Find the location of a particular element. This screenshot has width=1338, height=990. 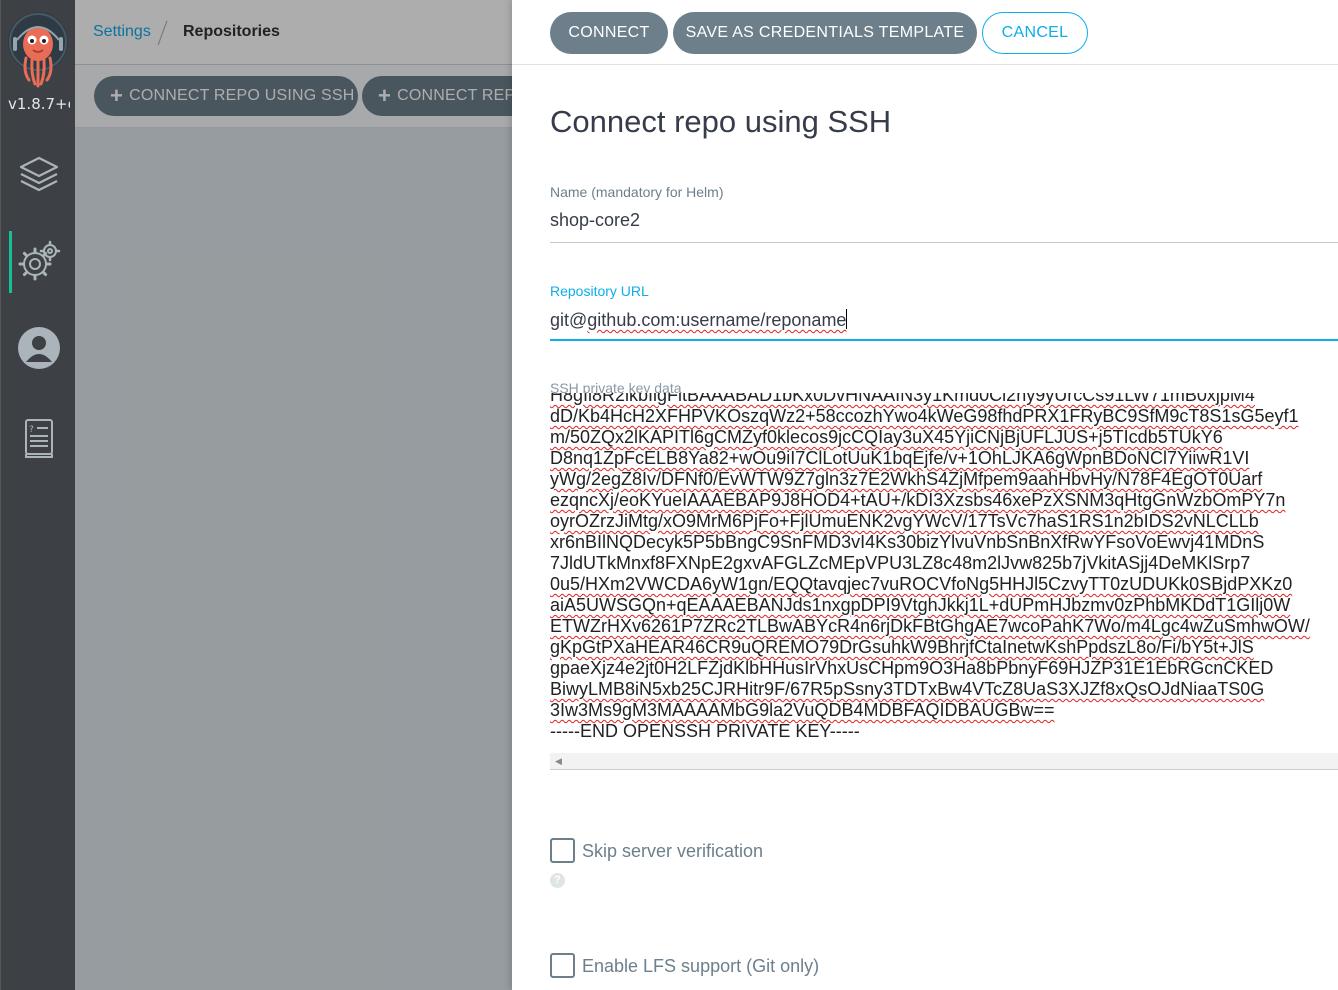

version-label: v1.8.7+e is located at coordinates (39, 104).